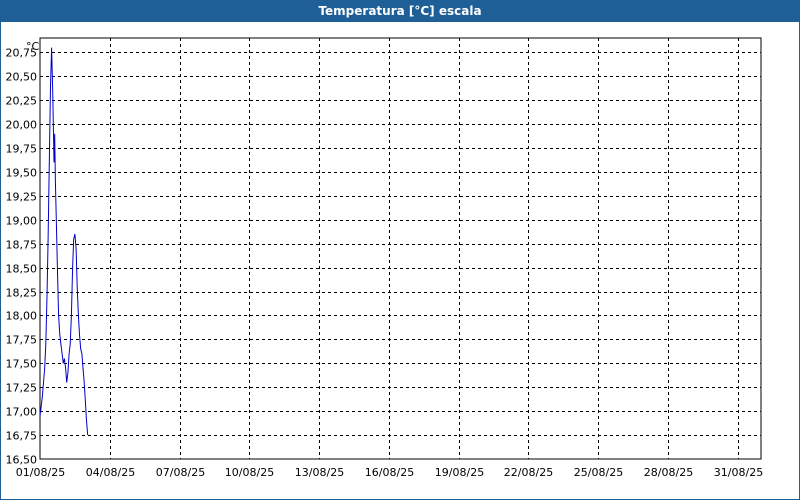  I want to click on y-tick-label: 20,75, so click(22, 53).